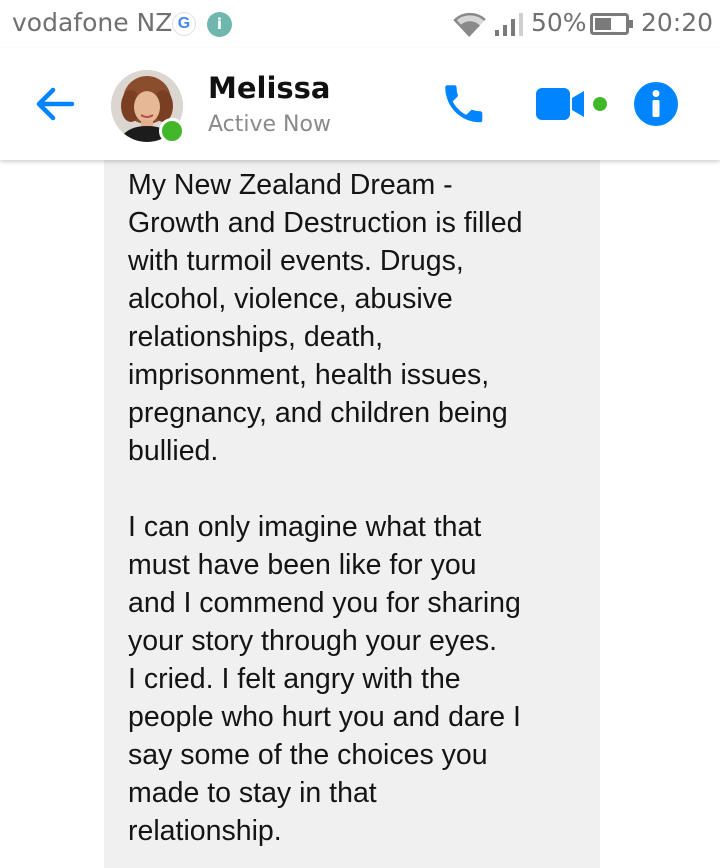  I want to click on google-g-icon: G, so click(184, 24).